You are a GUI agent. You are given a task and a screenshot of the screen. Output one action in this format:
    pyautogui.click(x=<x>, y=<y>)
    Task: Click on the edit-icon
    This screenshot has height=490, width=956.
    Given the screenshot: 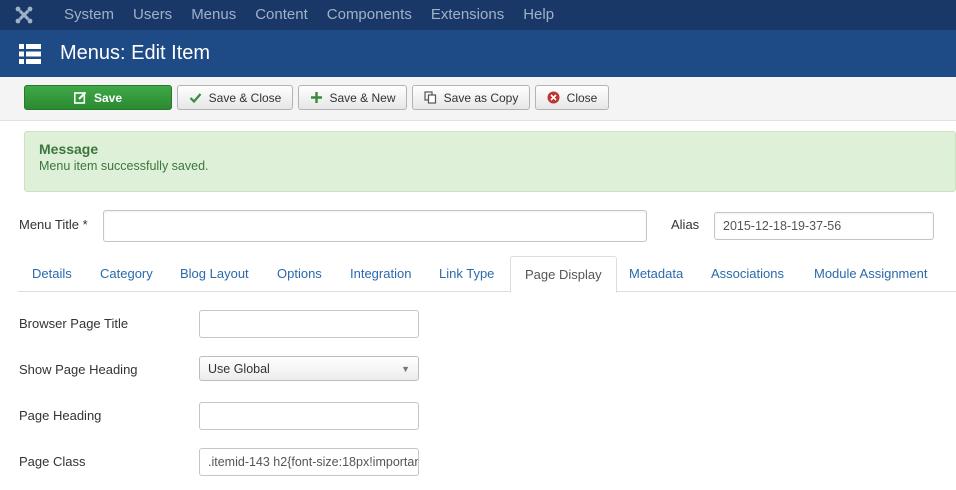 What is the action you would take?
    pyautogui.click(x=81, y=98)
    